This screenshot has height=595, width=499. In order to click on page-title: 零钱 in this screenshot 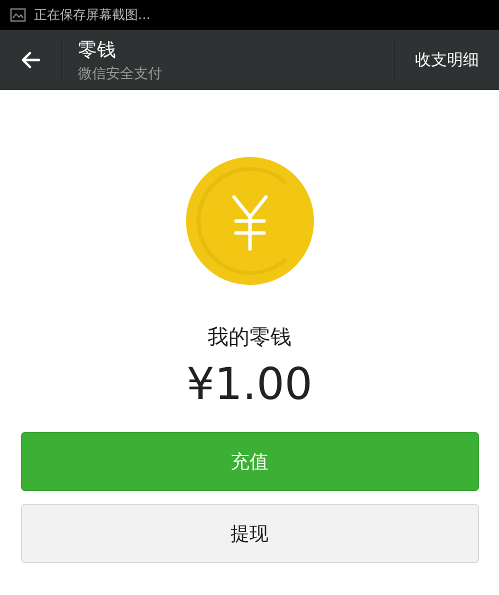, I will do `click(97, 50)`.